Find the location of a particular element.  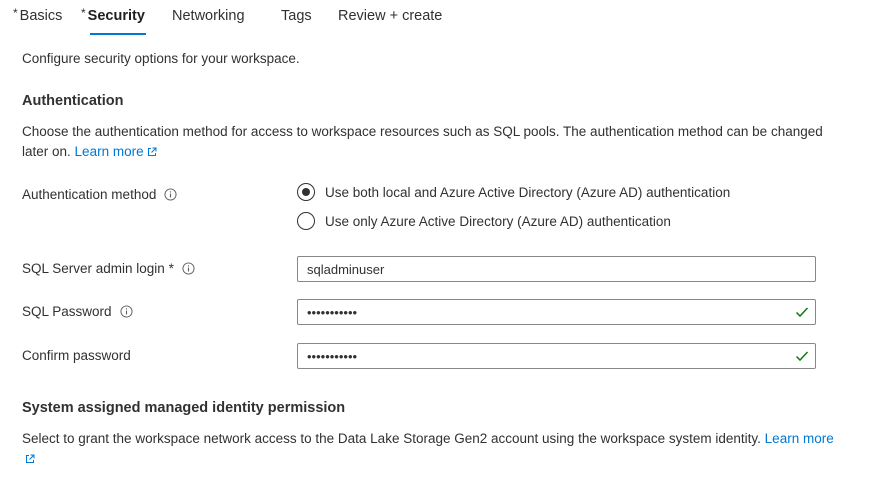

tab-tags: Tags is located at coordinates (296, 16).